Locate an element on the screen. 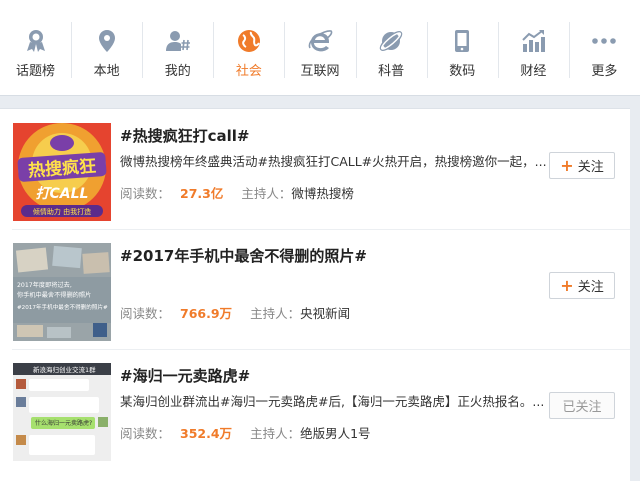  phone-icon is located at coordinates (462, 41).